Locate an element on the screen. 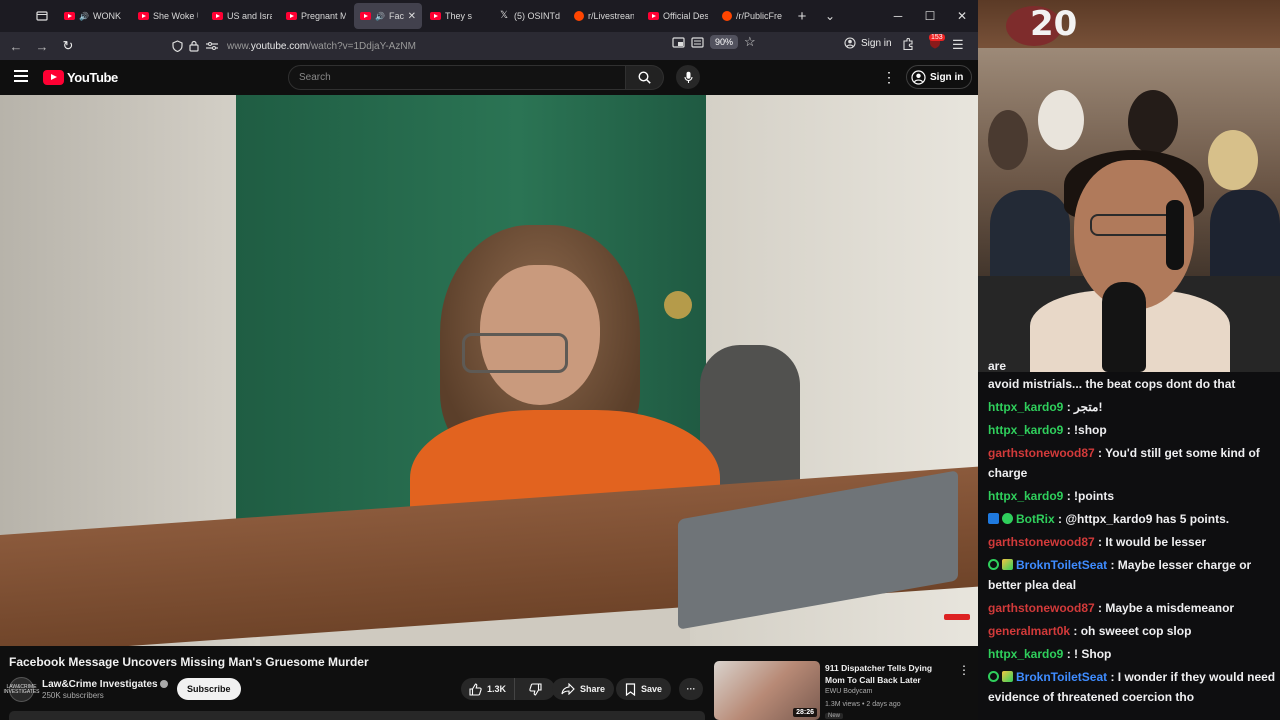  browser-tab: 🔊Face ✕ is located at coordinates (388, 16).